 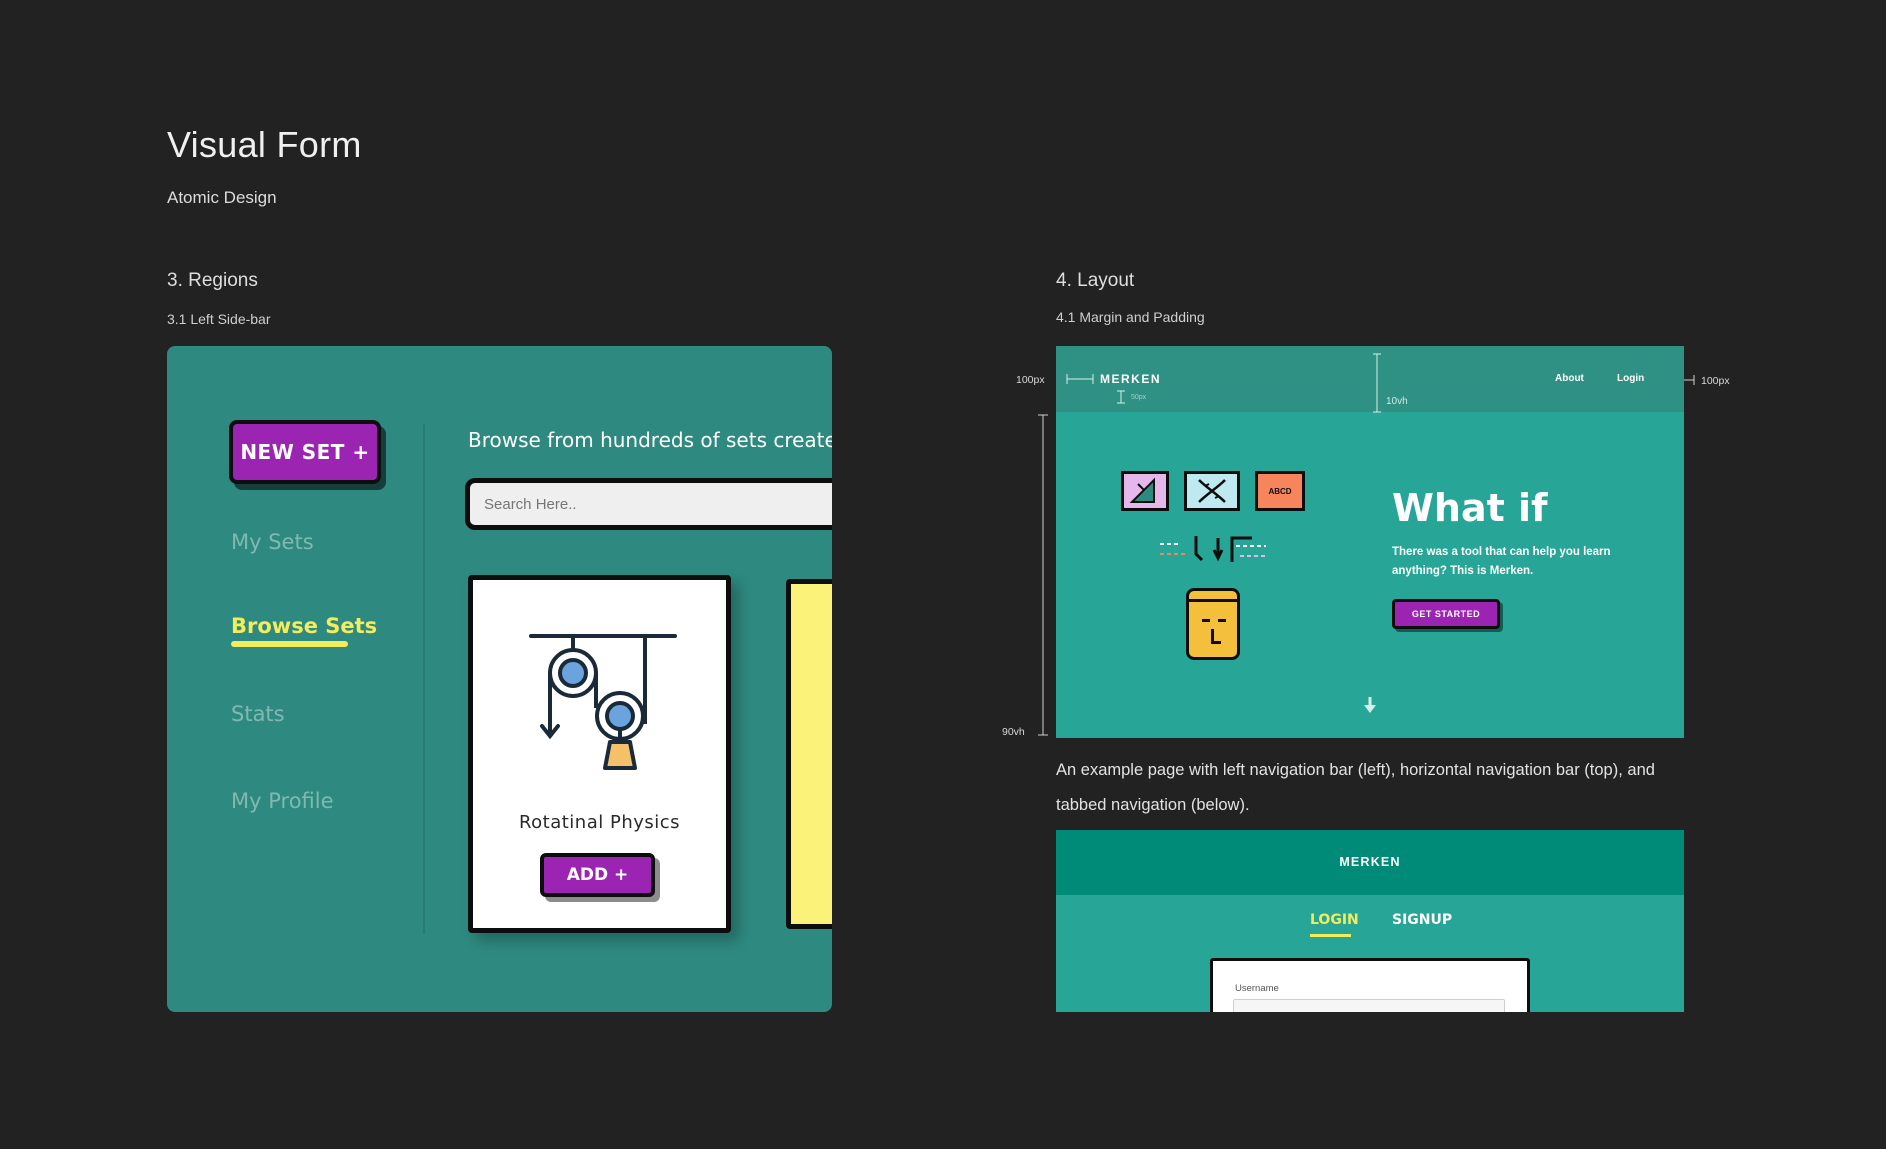 I want to click on nav-link-login: Login, so click(x=1630, y=378).